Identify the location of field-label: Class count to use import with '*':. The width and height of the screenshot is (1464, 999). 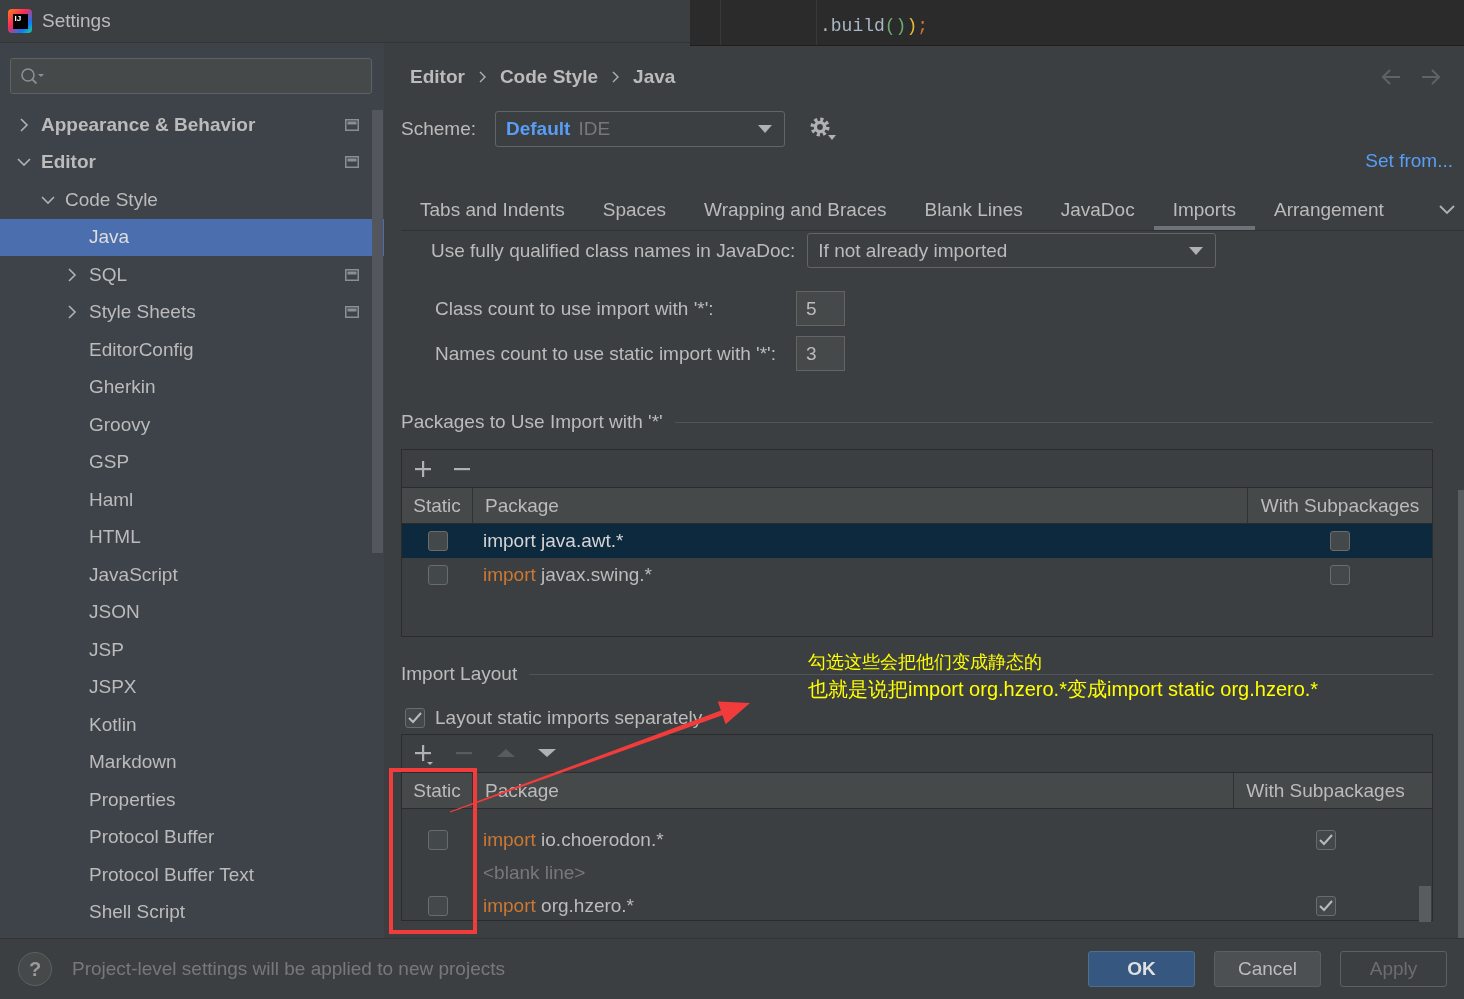
(575, 308).